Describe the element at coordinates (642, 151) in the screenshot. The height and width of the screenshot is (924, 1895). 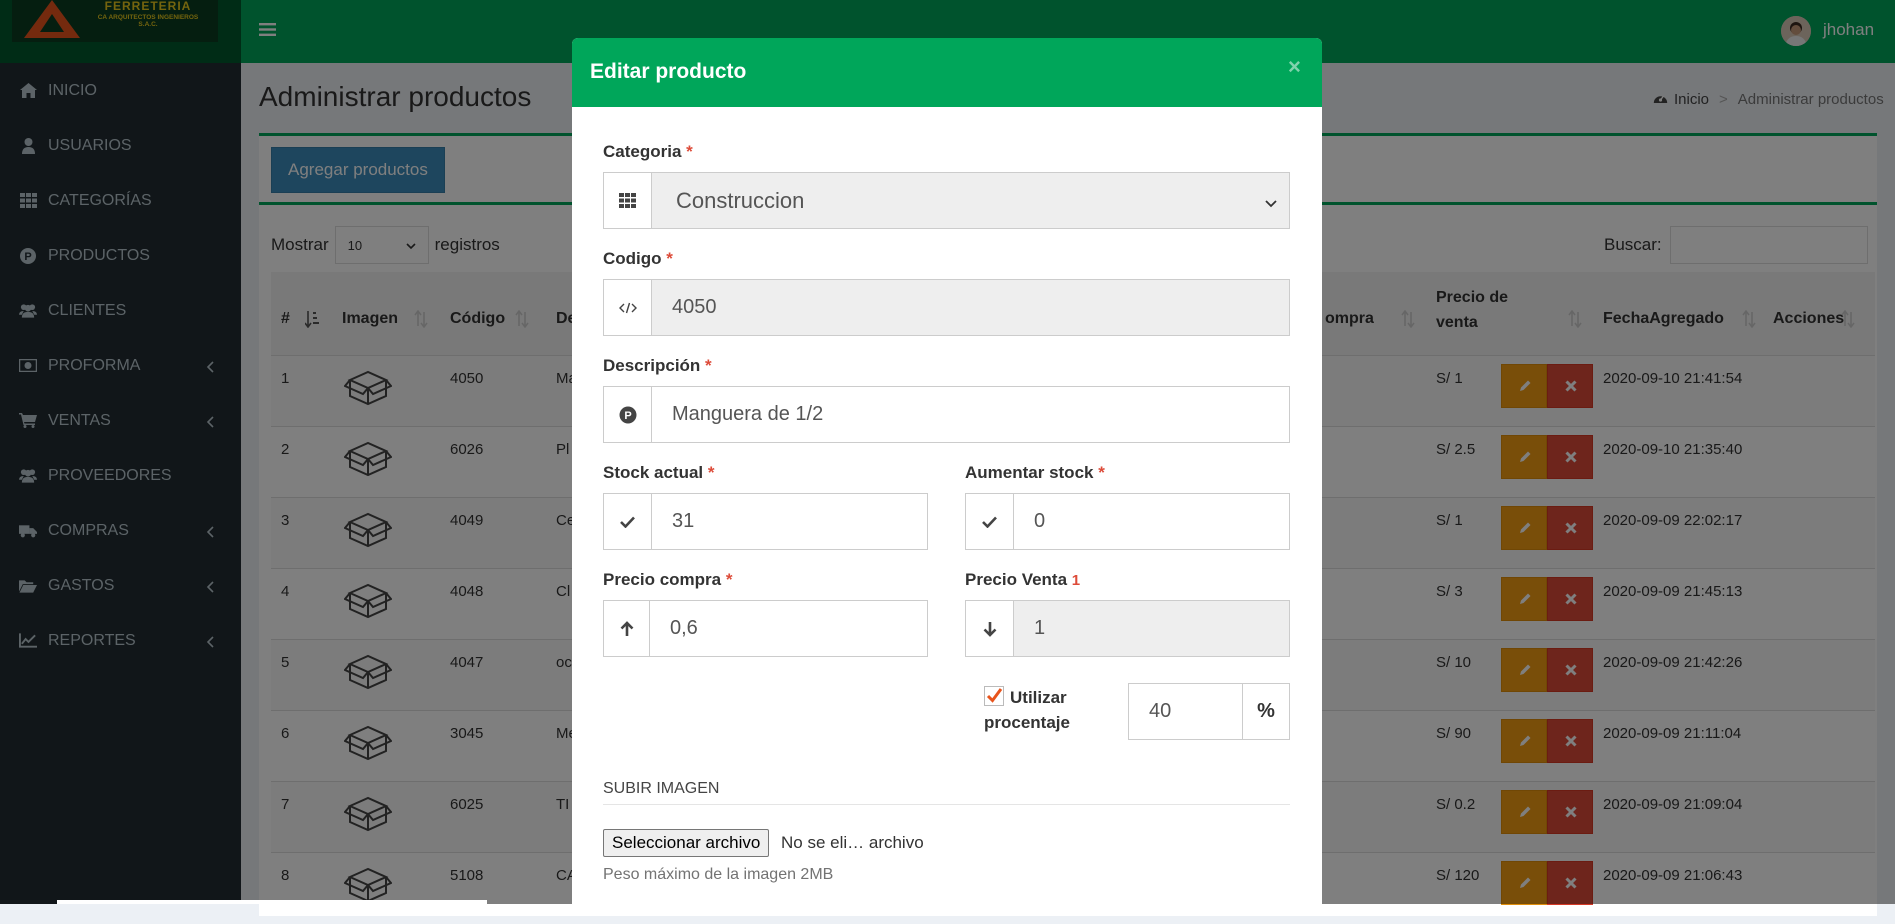
I see `categoria-label-text: Categoria` at that location.